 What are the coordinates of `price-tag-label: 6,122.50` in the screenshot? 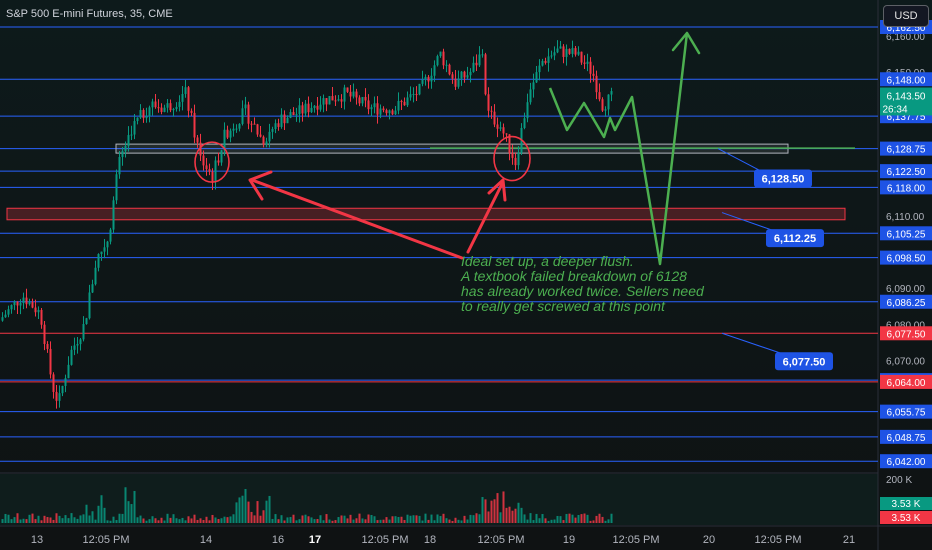 It's located at (906, 172).